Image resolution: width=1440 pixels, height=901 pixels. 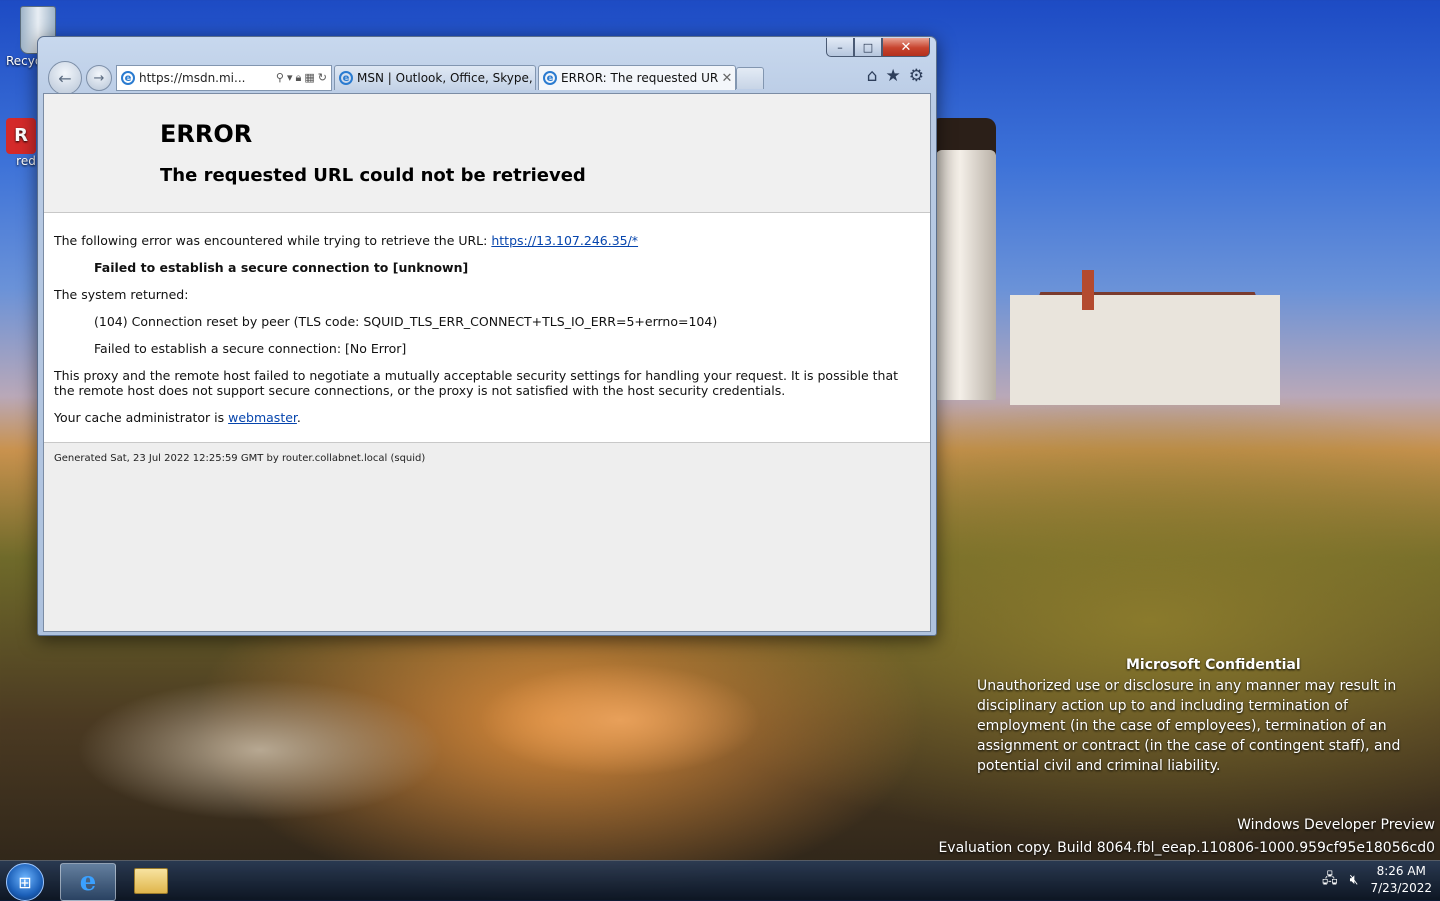 What do you see at coordinates (487, 417) in the screenshot?
I see `admin-text: Your cache administrator is webmaster.` at bounding box center [487, 417].